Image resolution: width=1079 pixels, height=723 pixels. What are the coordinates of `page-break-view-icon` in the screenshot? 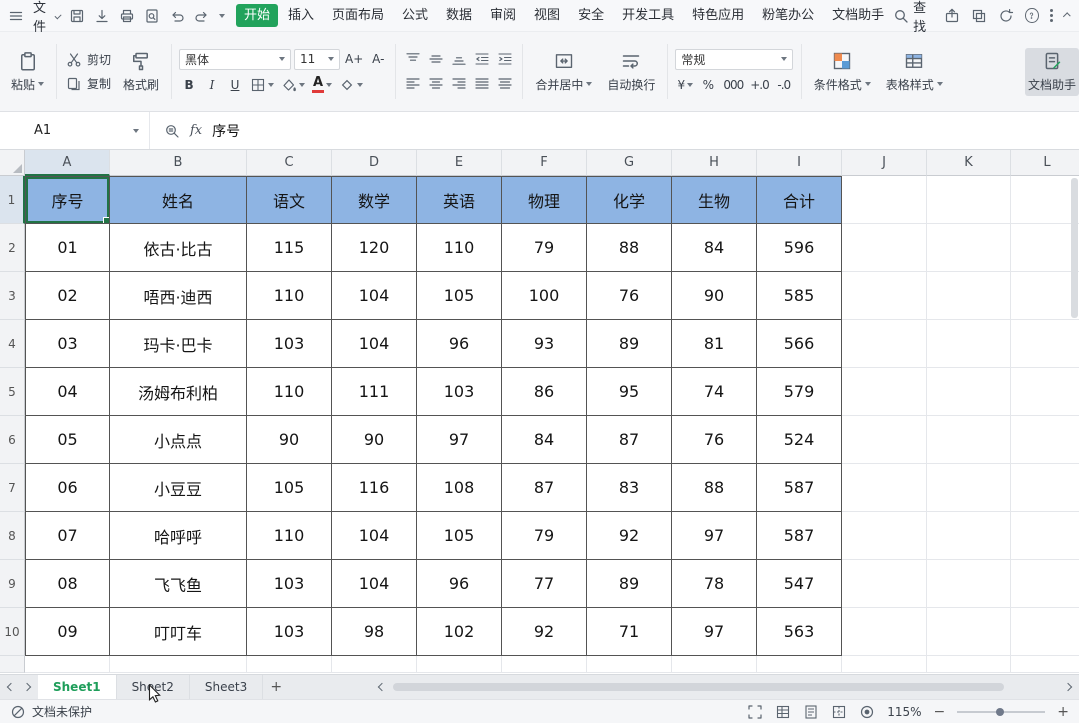 It's located at (839, 712).